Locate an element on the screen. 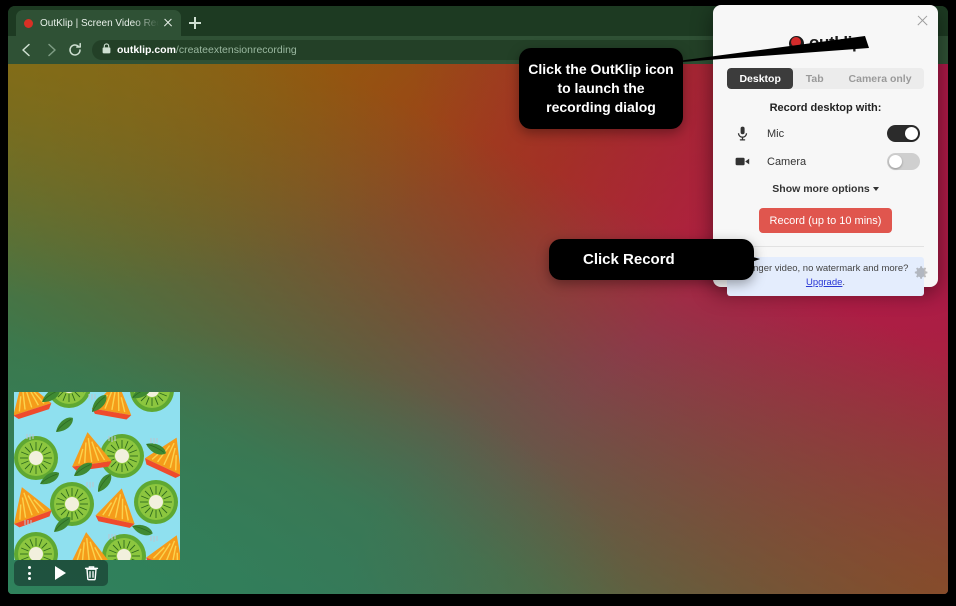  callout-record: Click Record is located at coordinates (651, 259).